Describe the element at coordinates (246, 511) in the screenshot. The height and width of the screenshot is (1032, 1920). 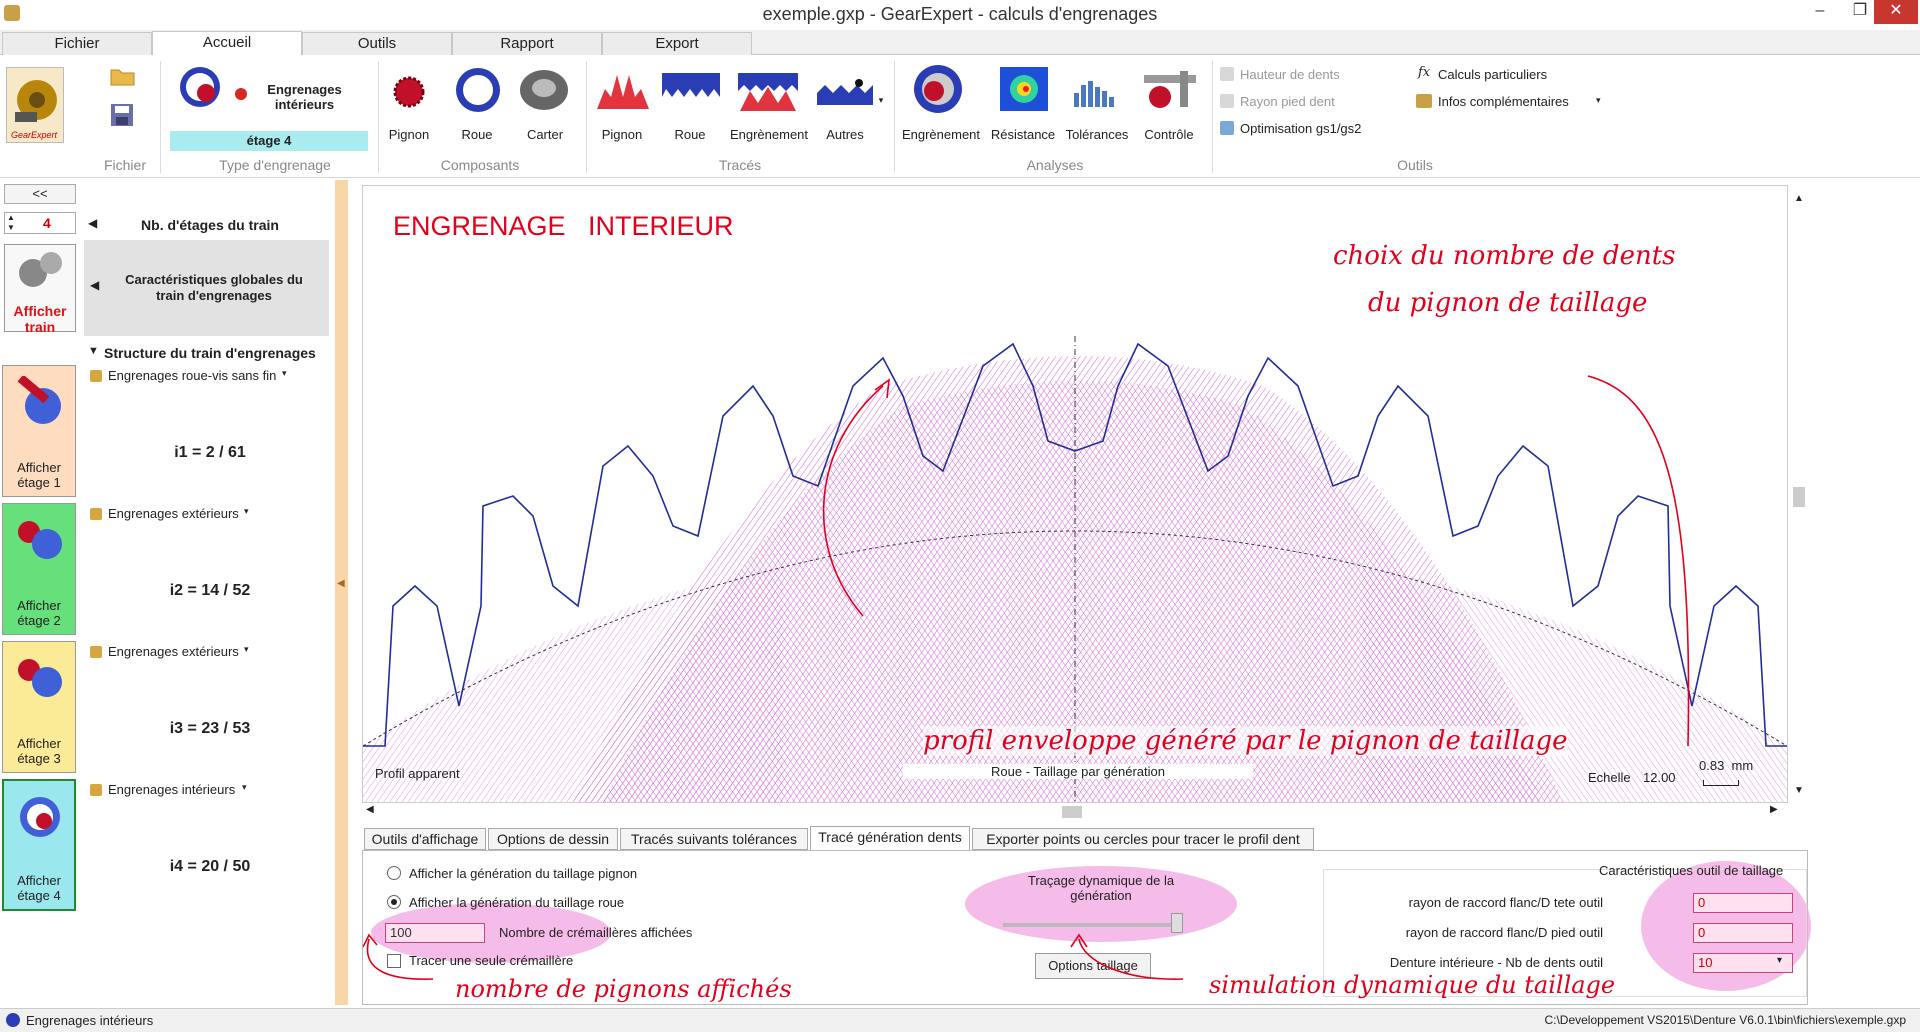
I see `stage-2-type-dropdown-icon: ▾` at that location.